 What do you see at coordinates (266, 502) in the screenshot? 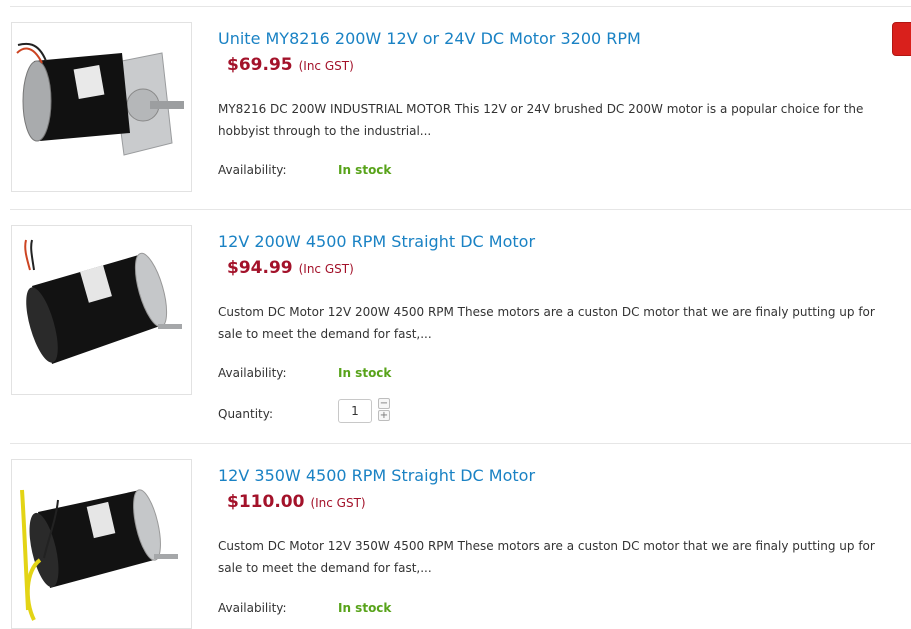
I see `price-value: $110.00` at bounding box center [266, 502].